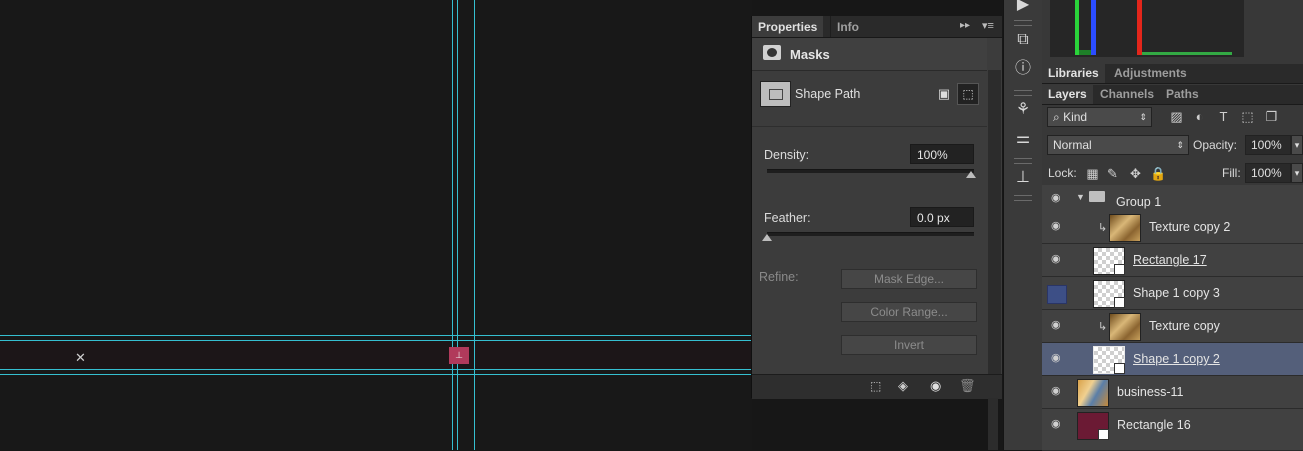 The height and width of the screenshot is (451, 1303). I want to click on layer-row: ◉ ↳ Texture copy, so click(1172, 326).